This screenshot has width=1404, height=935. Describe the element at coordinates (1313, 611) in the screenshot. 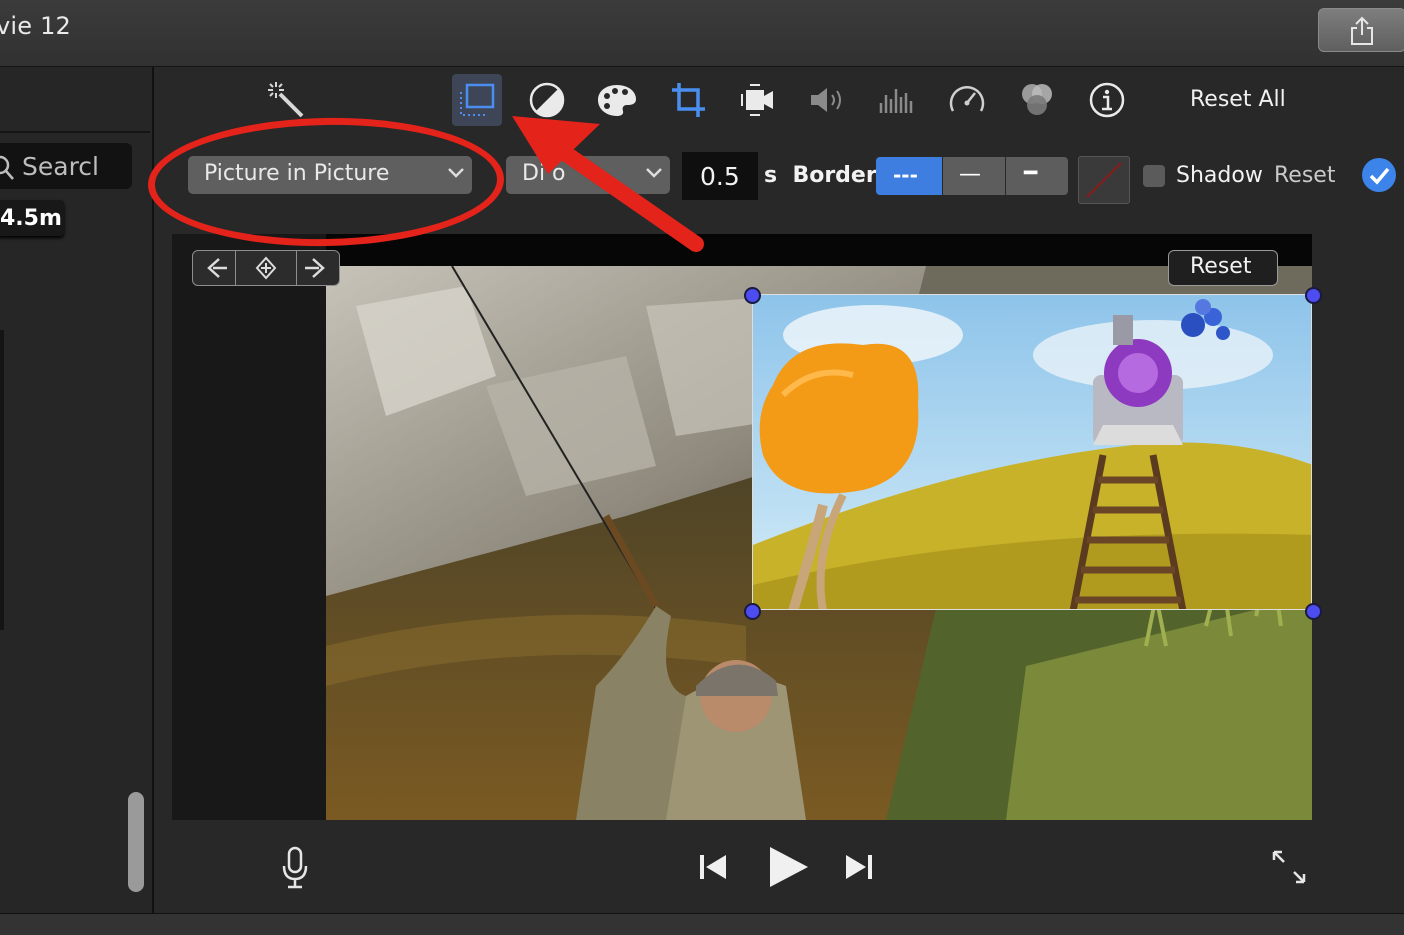

I see `pip-resize-handle-bottom-right` at that location.